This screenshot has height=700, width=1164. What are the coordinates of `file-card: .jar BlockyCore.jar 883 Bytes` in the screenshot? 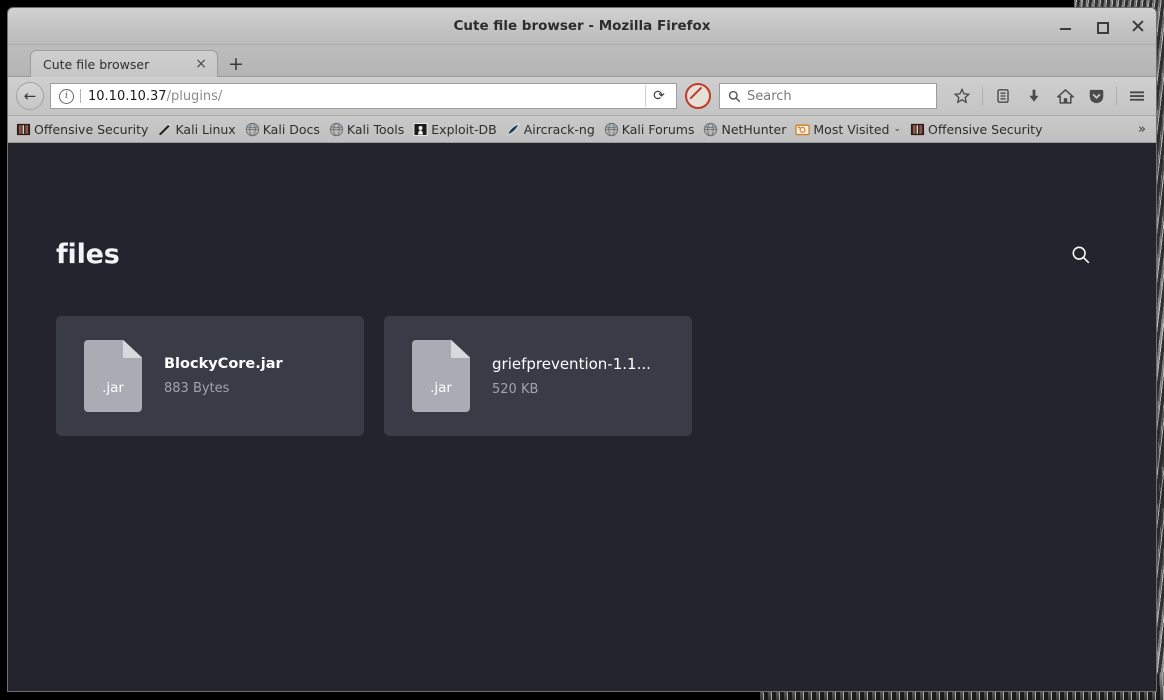 It's located at (210, 376).